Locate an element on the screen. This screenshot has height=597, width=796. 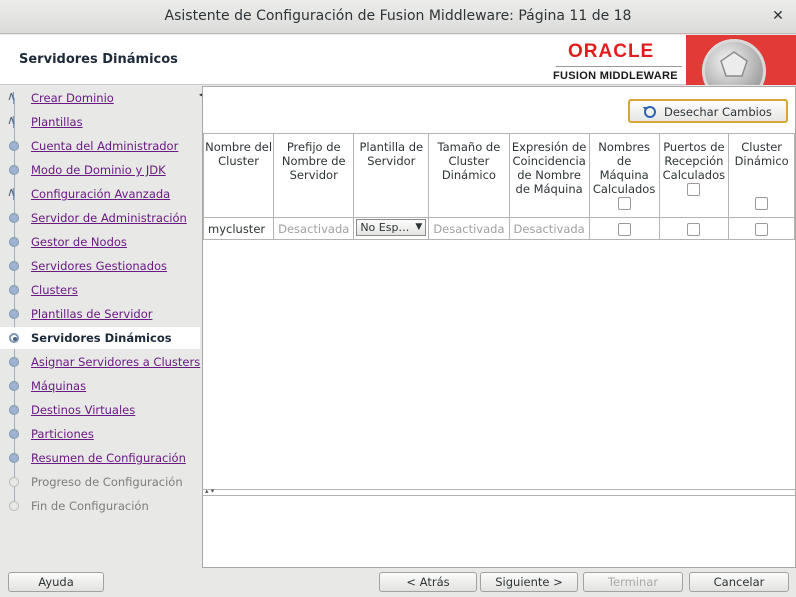
header-checkbox-listen-ports is located at coordinates (694, 189).